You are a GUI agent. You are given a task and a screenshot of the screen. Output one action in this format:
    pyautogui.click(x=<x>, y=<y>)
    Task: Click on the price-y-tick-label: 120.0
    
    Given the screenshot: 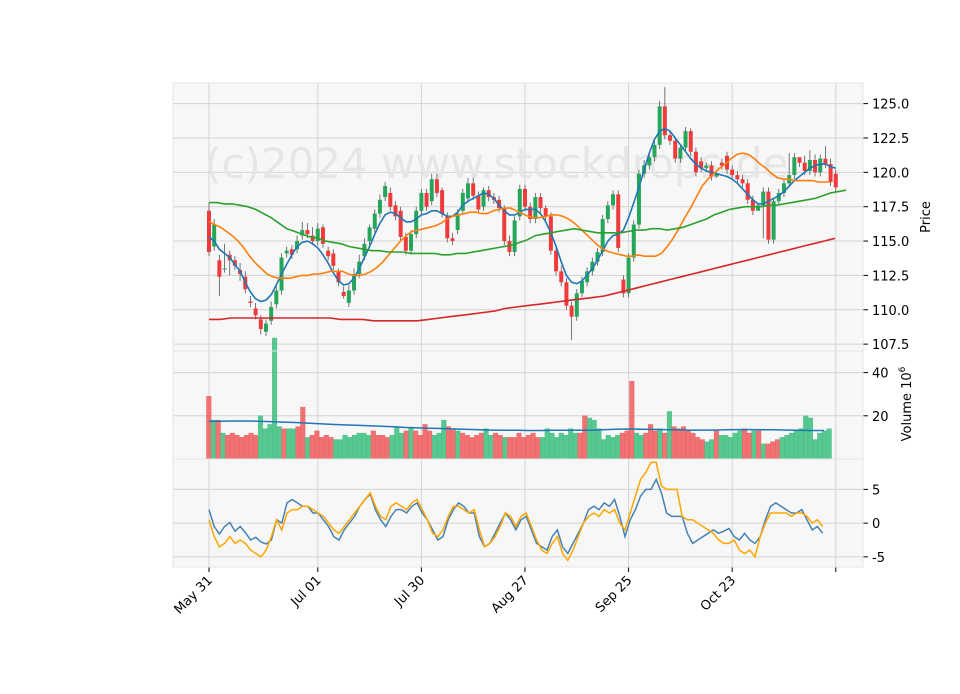 What is the action you would take?
    pyautogui.click(x=890, y=173)
    